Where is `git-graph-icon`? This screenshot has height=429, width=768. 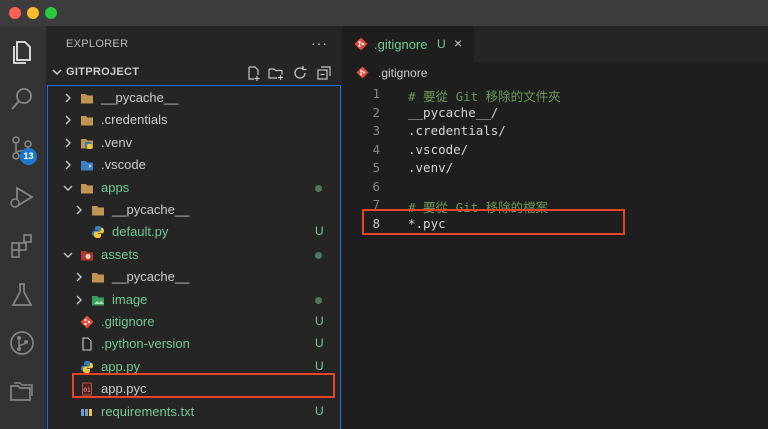
git-graph-icon is located at coordinates (22, 343).